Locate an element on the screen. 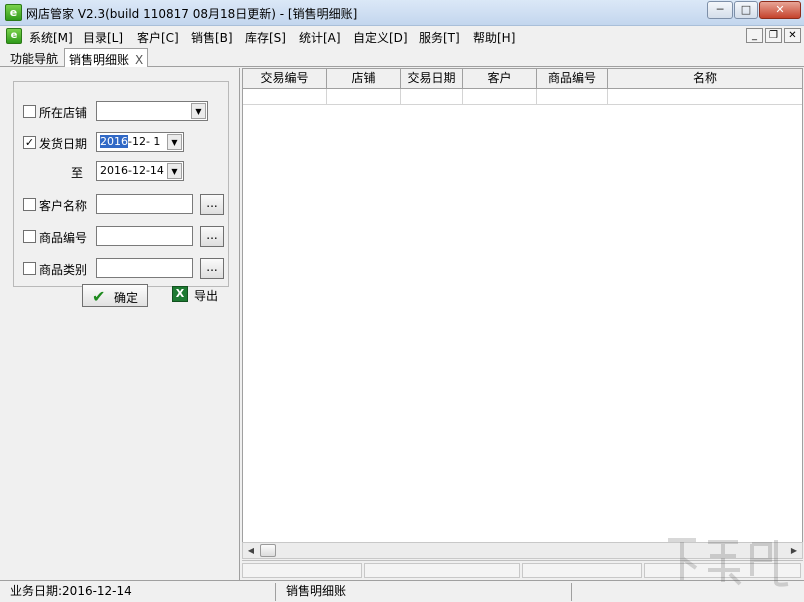  column-header-customer: 客户 is located at coordinates (500, 79).